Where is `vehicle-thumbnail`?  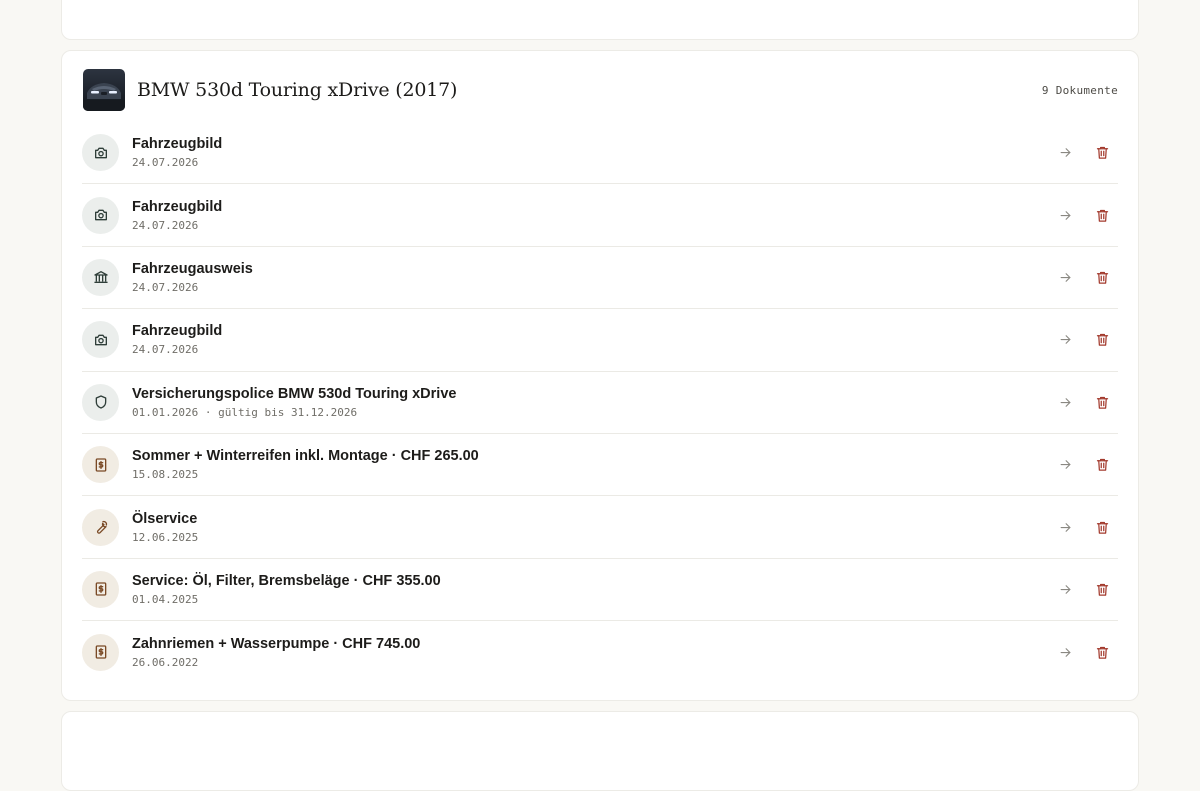 vehicle-thumbnail is located at coordinates (104, 90).